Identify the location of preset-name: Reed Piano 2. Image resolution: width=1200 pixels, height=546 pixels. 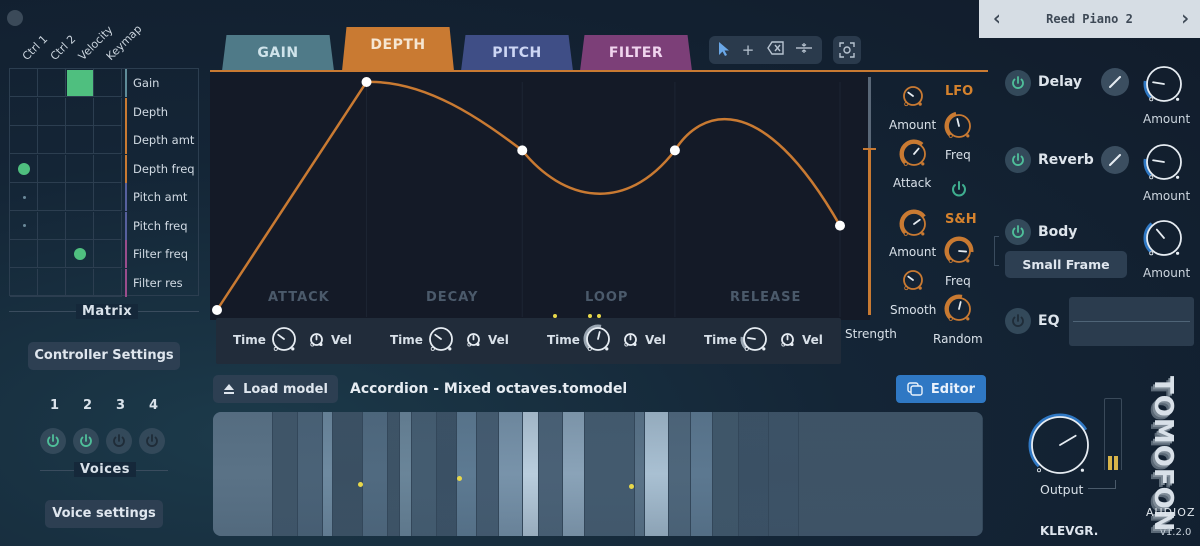
(1089, 19).